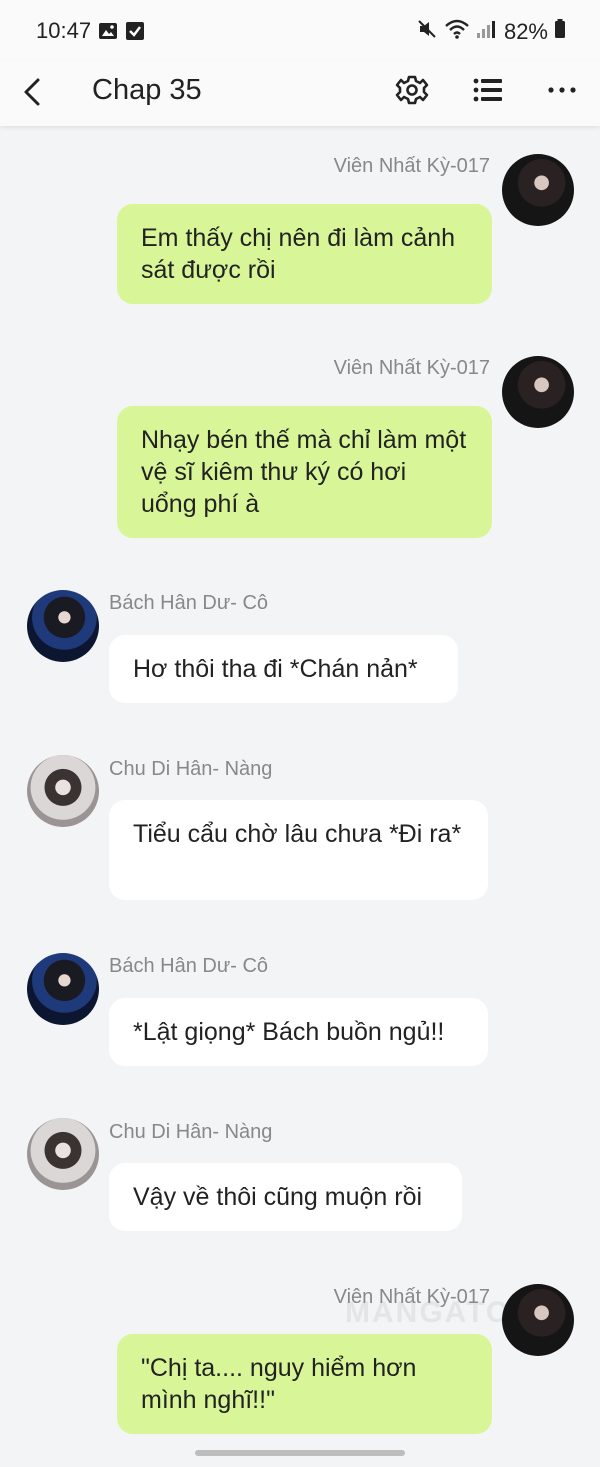 Image resolution: width=600 pixels, height=1467 pixels. Describe the element at coordinates (298, 850) in the screenshot. I see `message-bubble: Tiểu cẩu chờ lâu chưa *Đi ra*` at that location.